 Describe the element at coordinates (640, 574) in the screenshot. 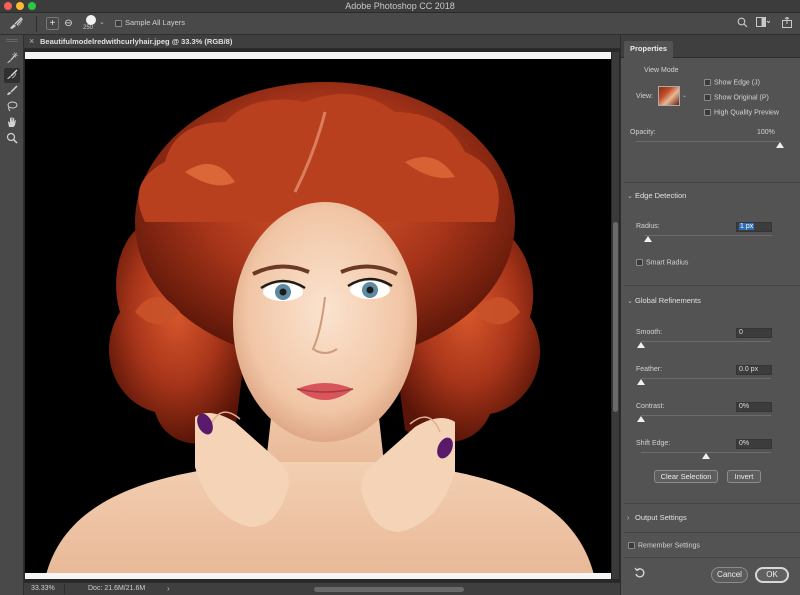

I see `reset-icon` at that location.